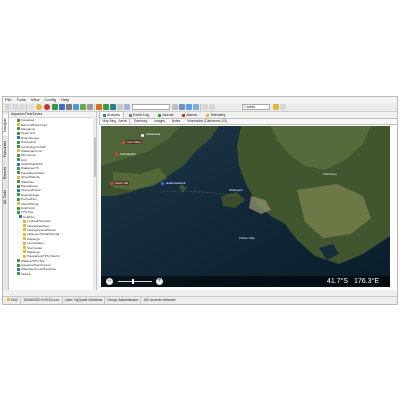 The image size is (400, 400). What do you see at coordinates (189, 107) in the screenshot?
I see `info-icon` at bounding box center [189, 107].